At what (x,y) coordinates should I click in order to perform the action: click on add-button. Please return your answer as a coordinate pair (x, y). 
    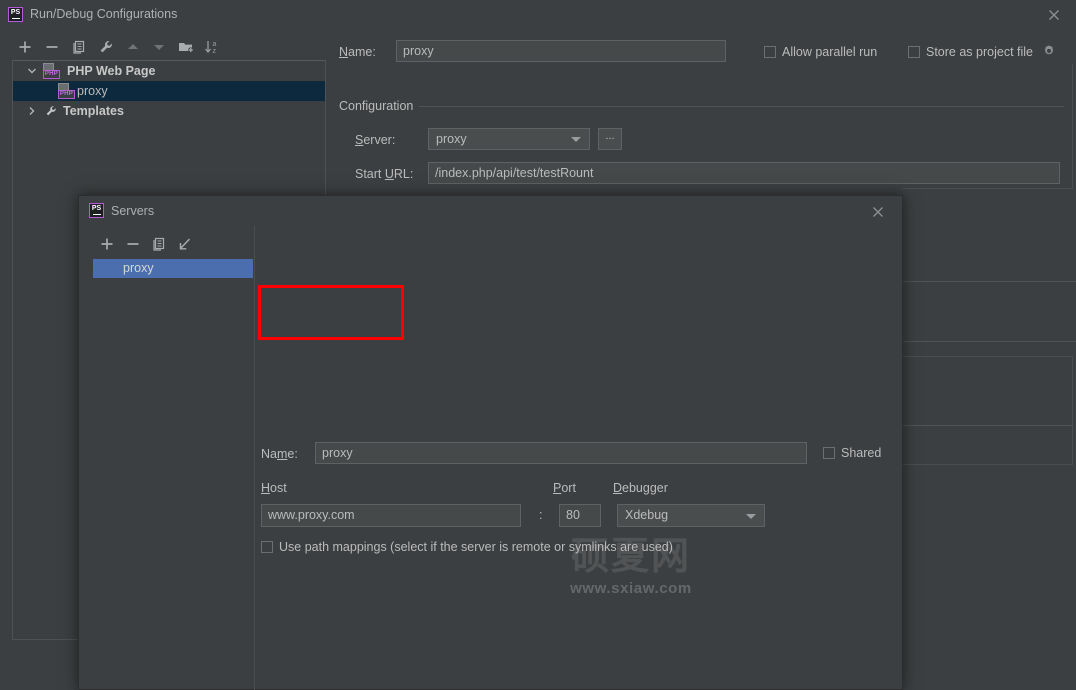
    Looking at the image, I should click on (25, 47).